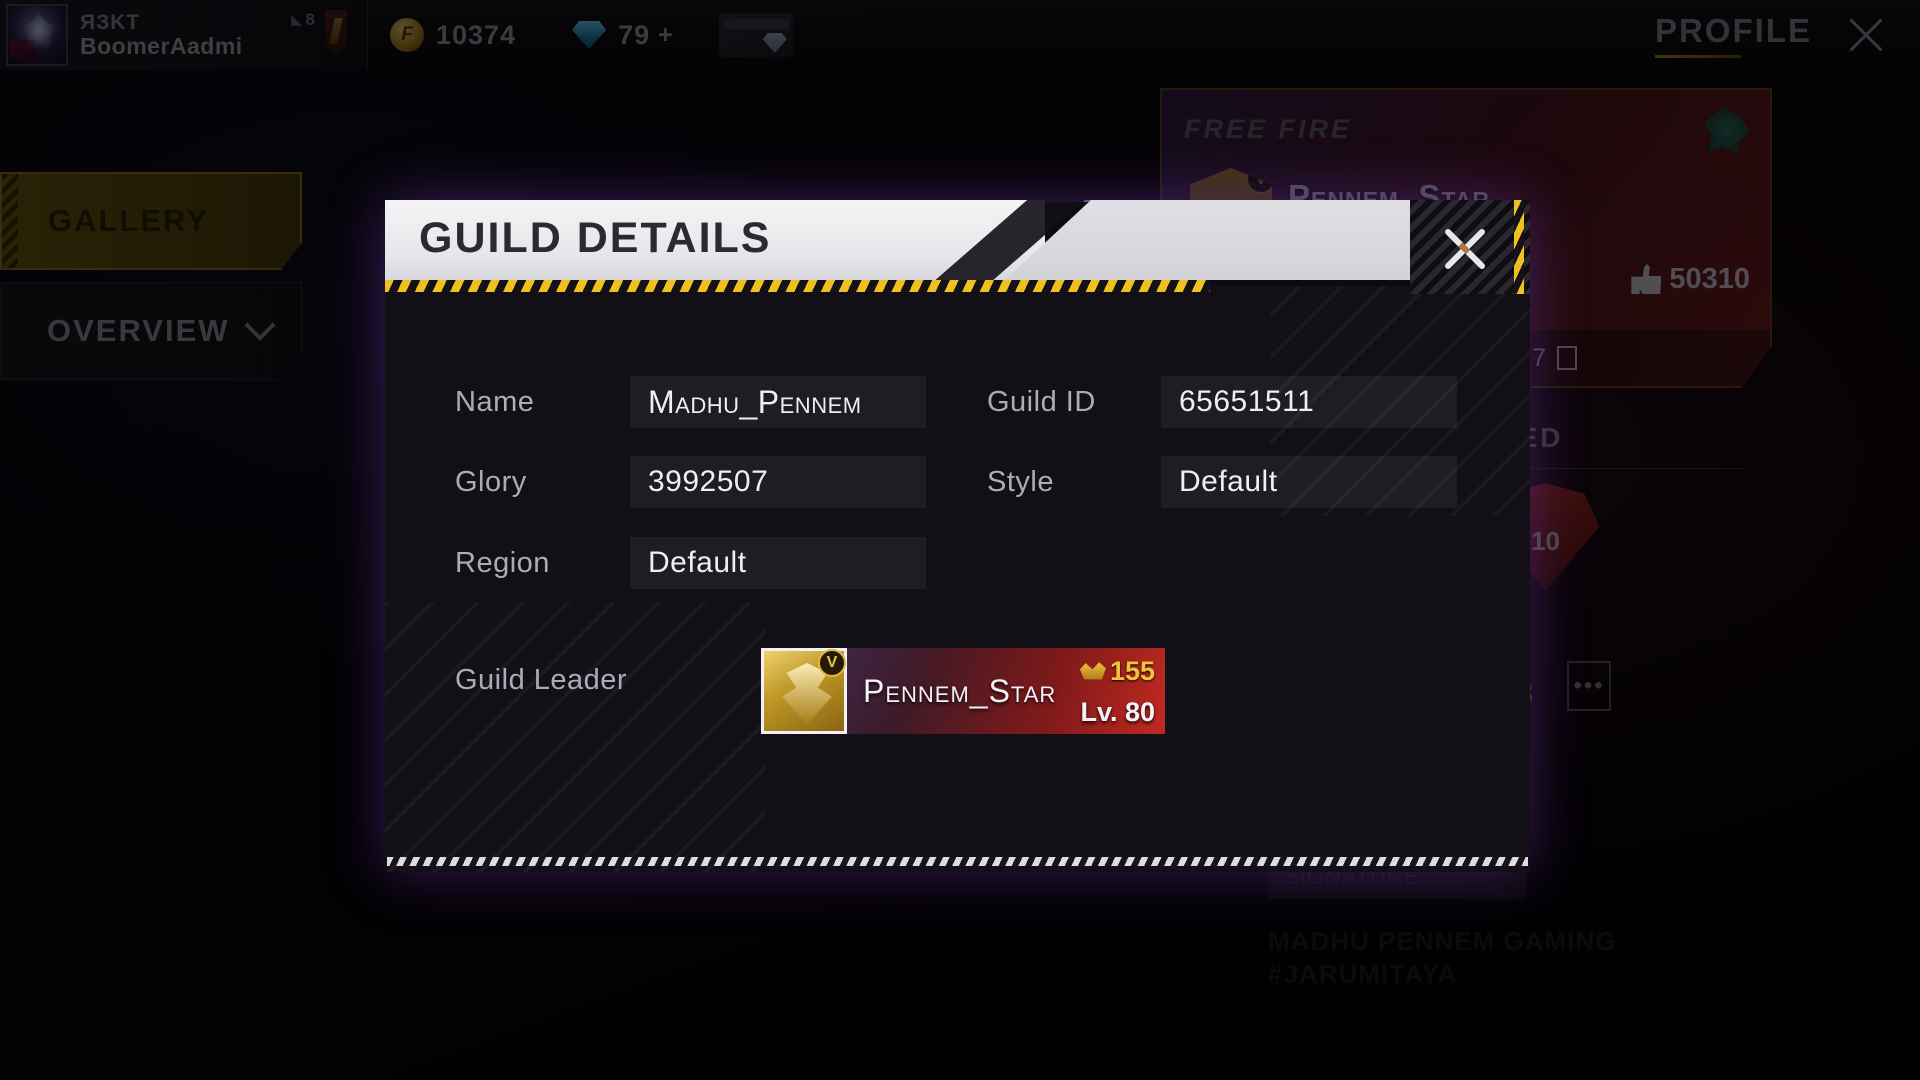 This screenshot has width=1920, height=1080. What do you see at coordinates (1309, 482) in the screenshot?
I see `style-value: Default` at bounding box center [1309, 482].